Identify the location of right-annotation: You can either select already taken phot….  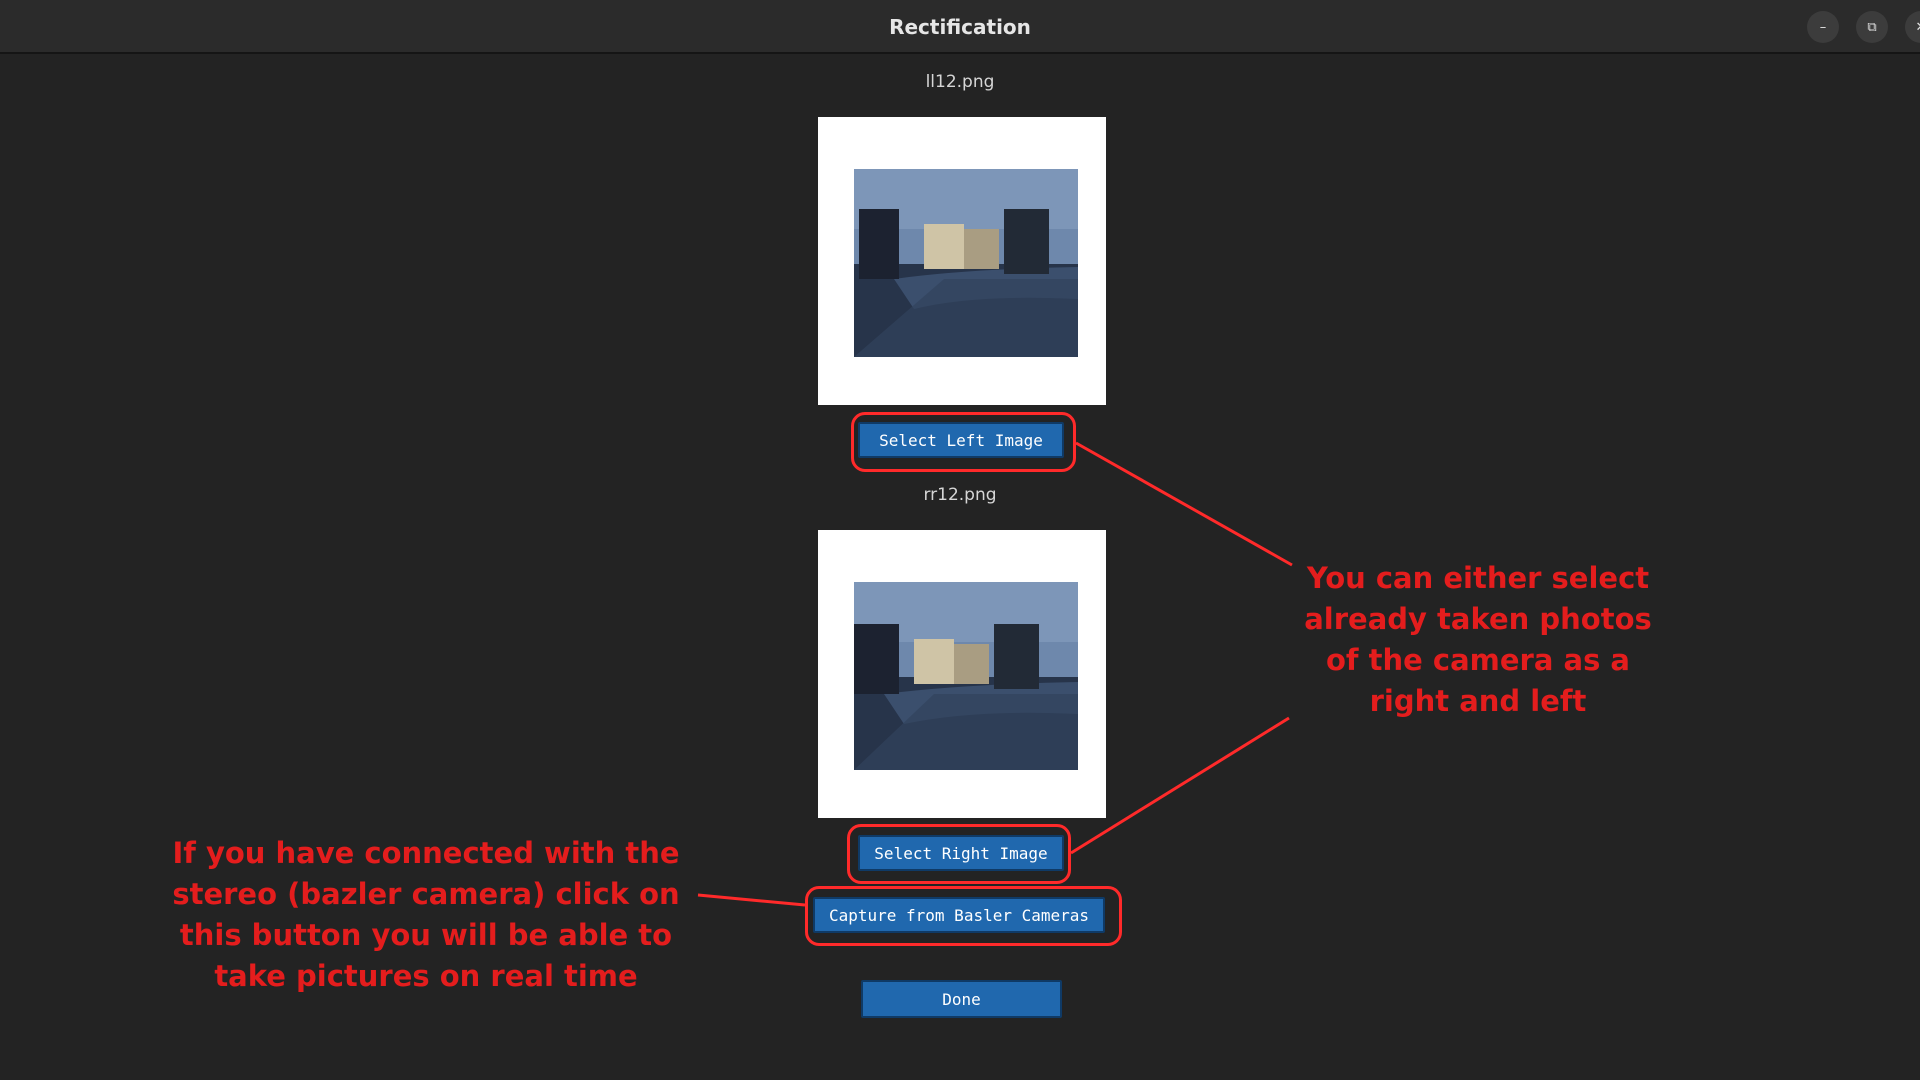
(1478, 639).